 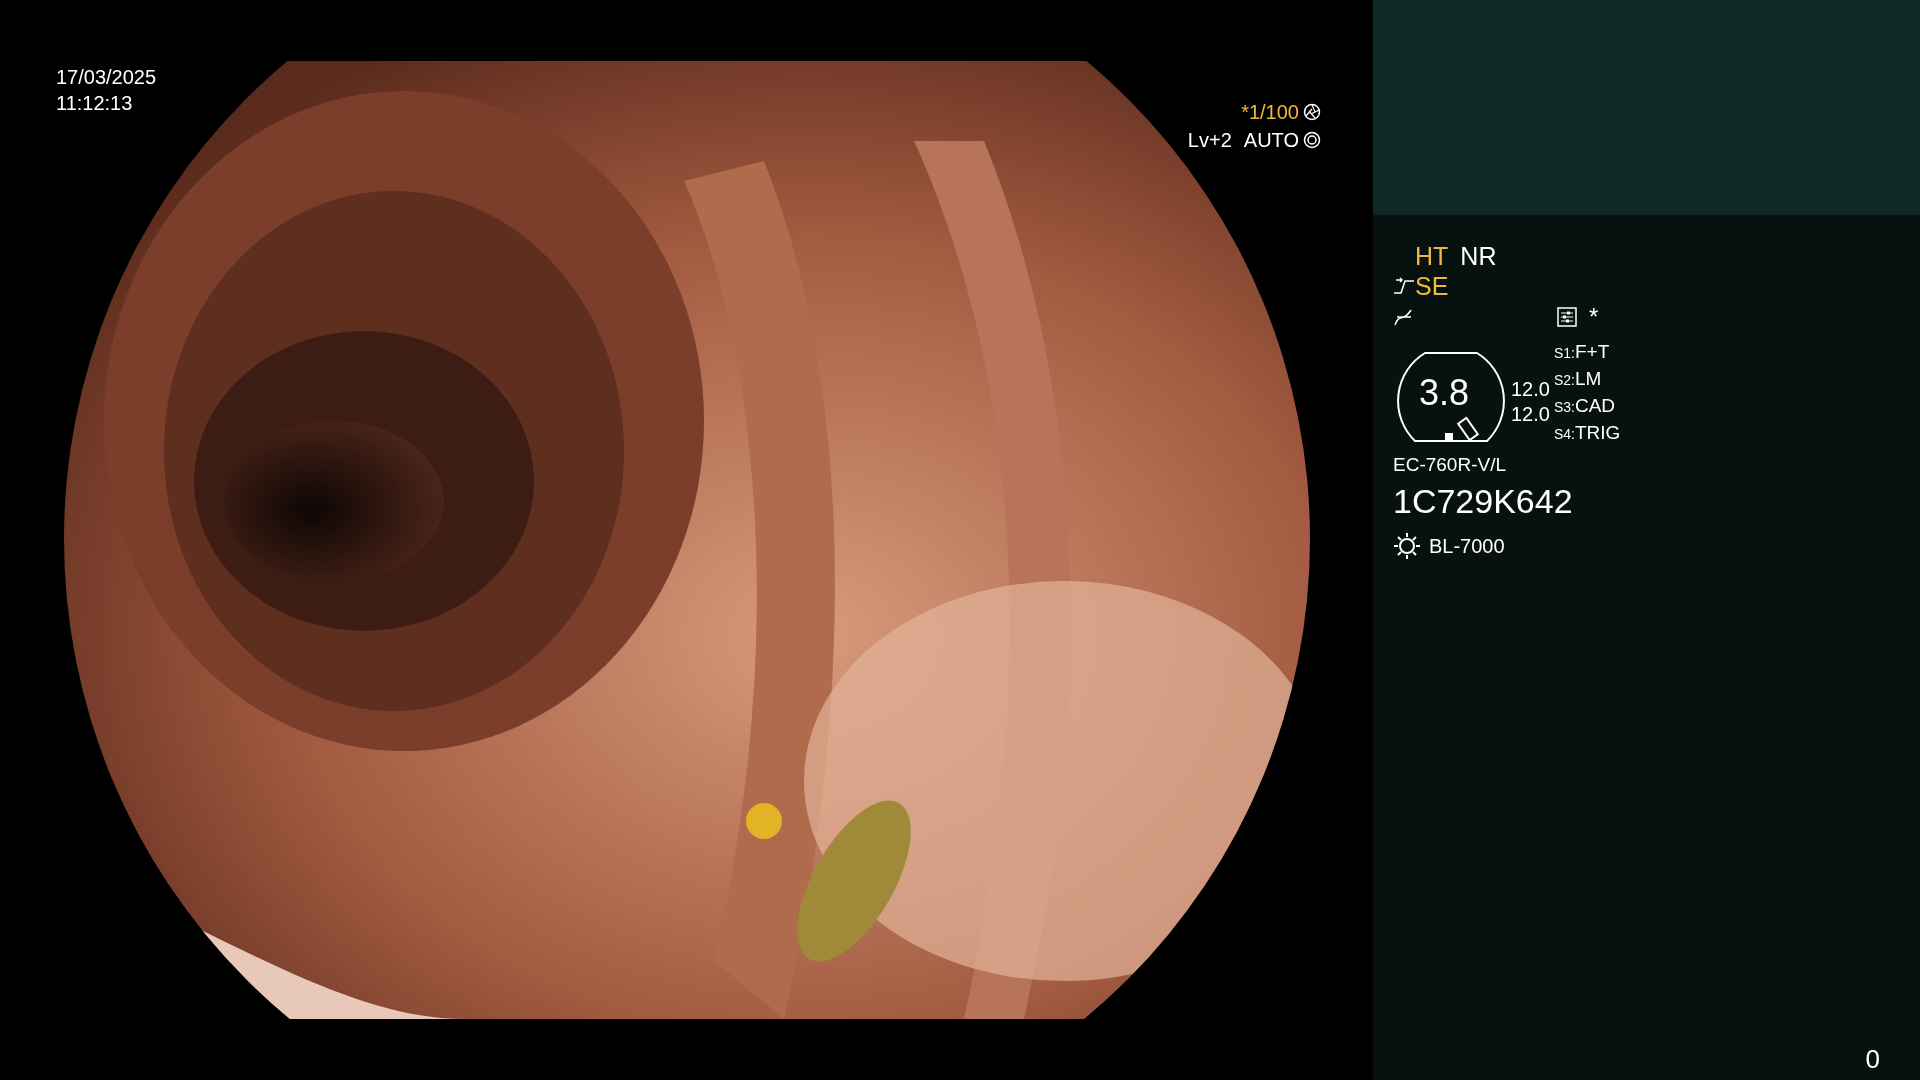 What do you see at coordinates (1564, 407) in the screenshot?
I see `switch-key: S3:` at bounding box center [1564, 407].